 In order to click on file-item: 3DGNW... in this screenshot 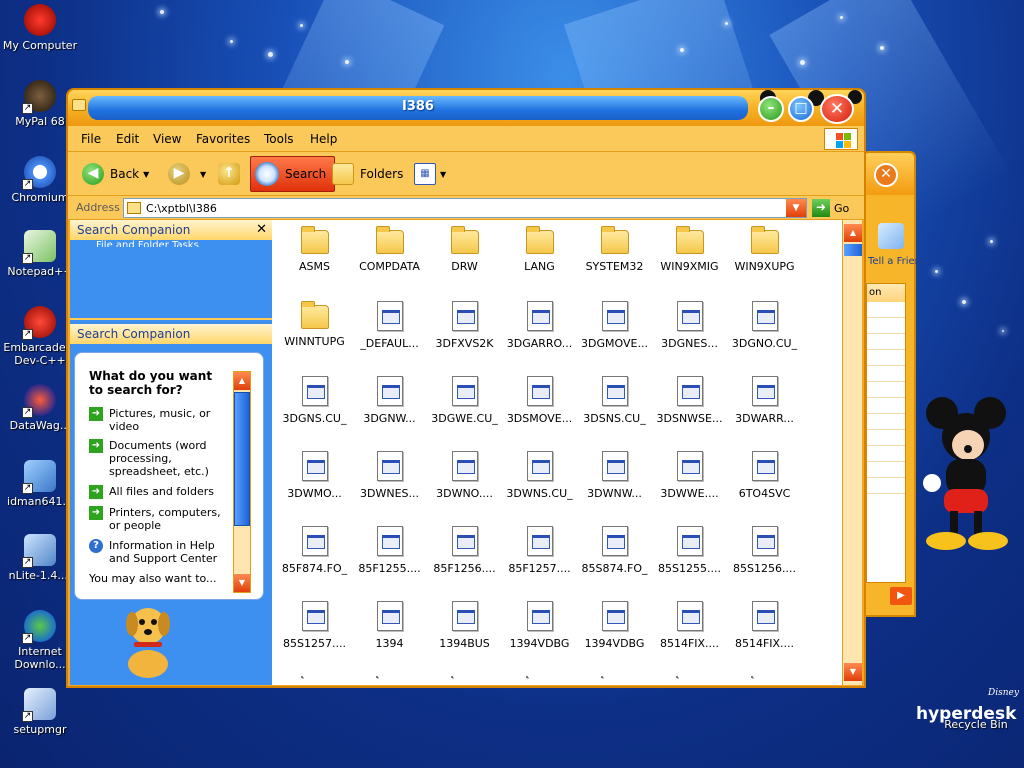, I will do `click(389, 400)`.